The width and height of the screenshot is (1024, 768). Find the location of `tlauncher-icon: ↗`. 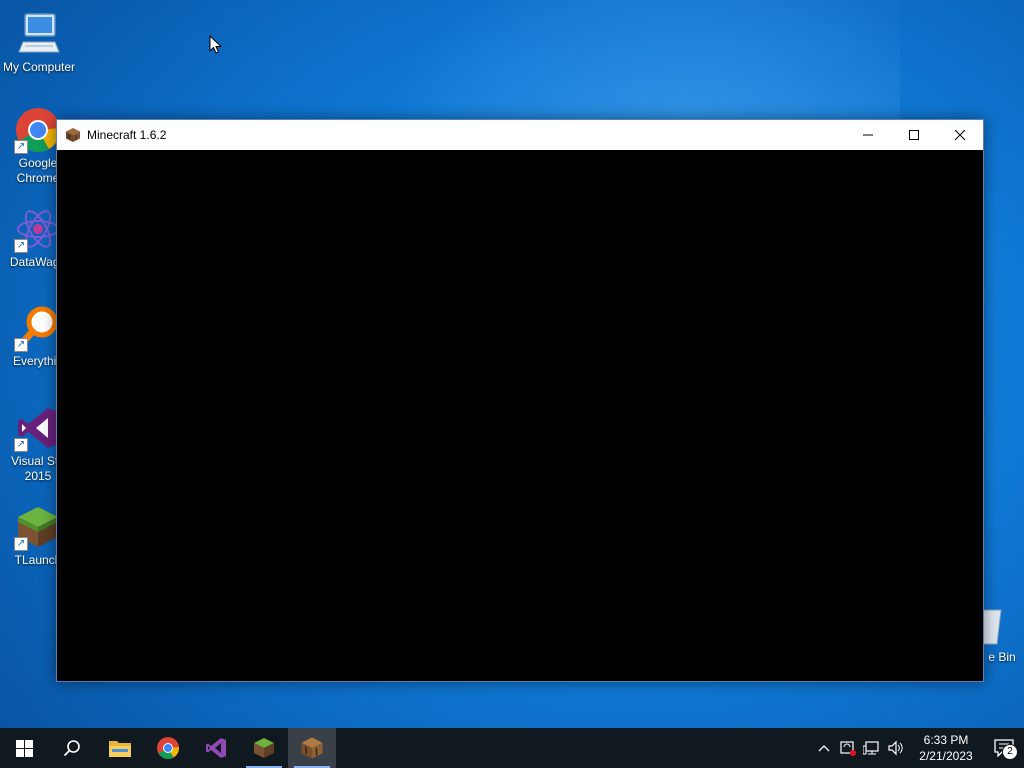

tlauncher-icon: ↗ is located at coordinates (38, 527).